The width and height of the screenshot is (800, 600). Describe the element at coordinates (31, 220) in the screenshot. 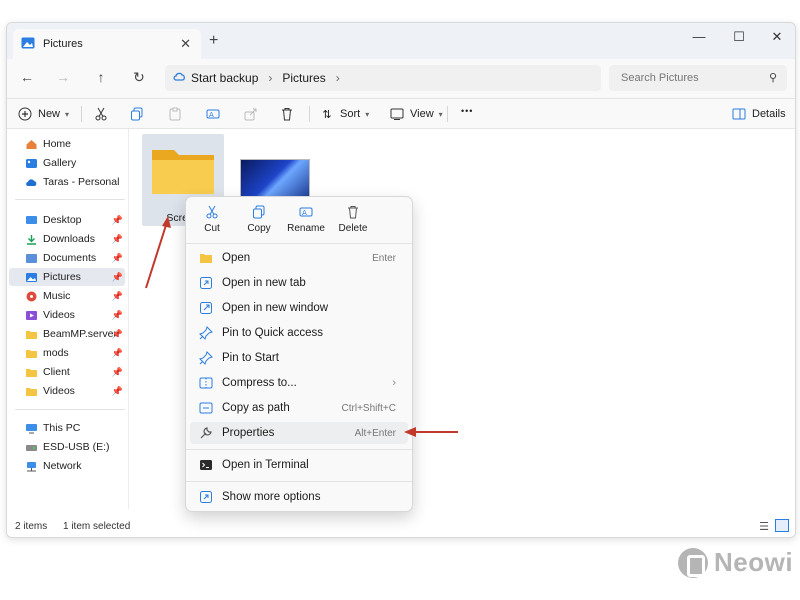

I see `desktop-icon` at that location.